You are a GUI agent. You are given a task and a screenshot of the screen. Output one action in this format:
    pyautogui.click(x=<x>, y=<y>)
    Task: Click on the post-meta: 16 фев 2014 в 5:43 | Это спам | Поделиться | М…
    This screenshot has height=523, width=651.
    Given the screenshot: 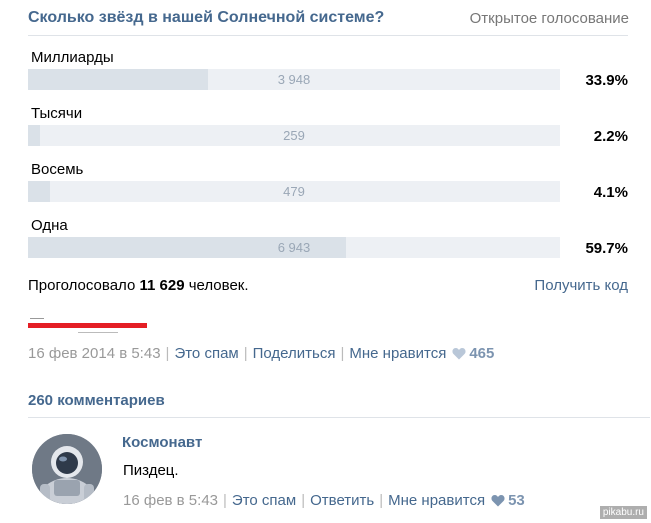 What is the action you would take?
    pyautogui.click(x=261, y=354)
    